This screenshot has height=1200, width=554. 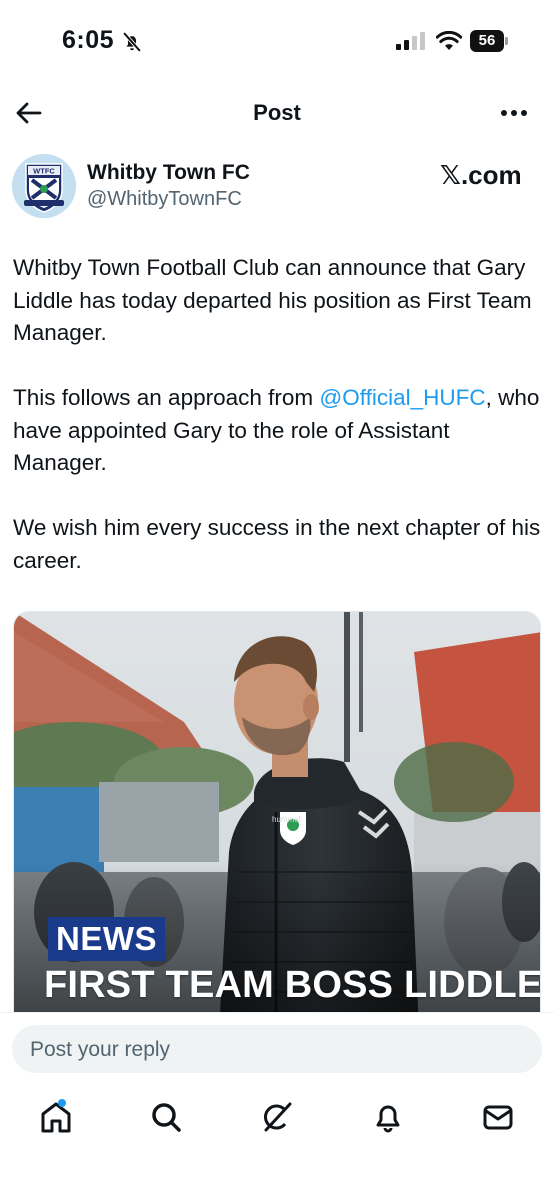 I want to click on home-icon, so click(x=56, y=1117).